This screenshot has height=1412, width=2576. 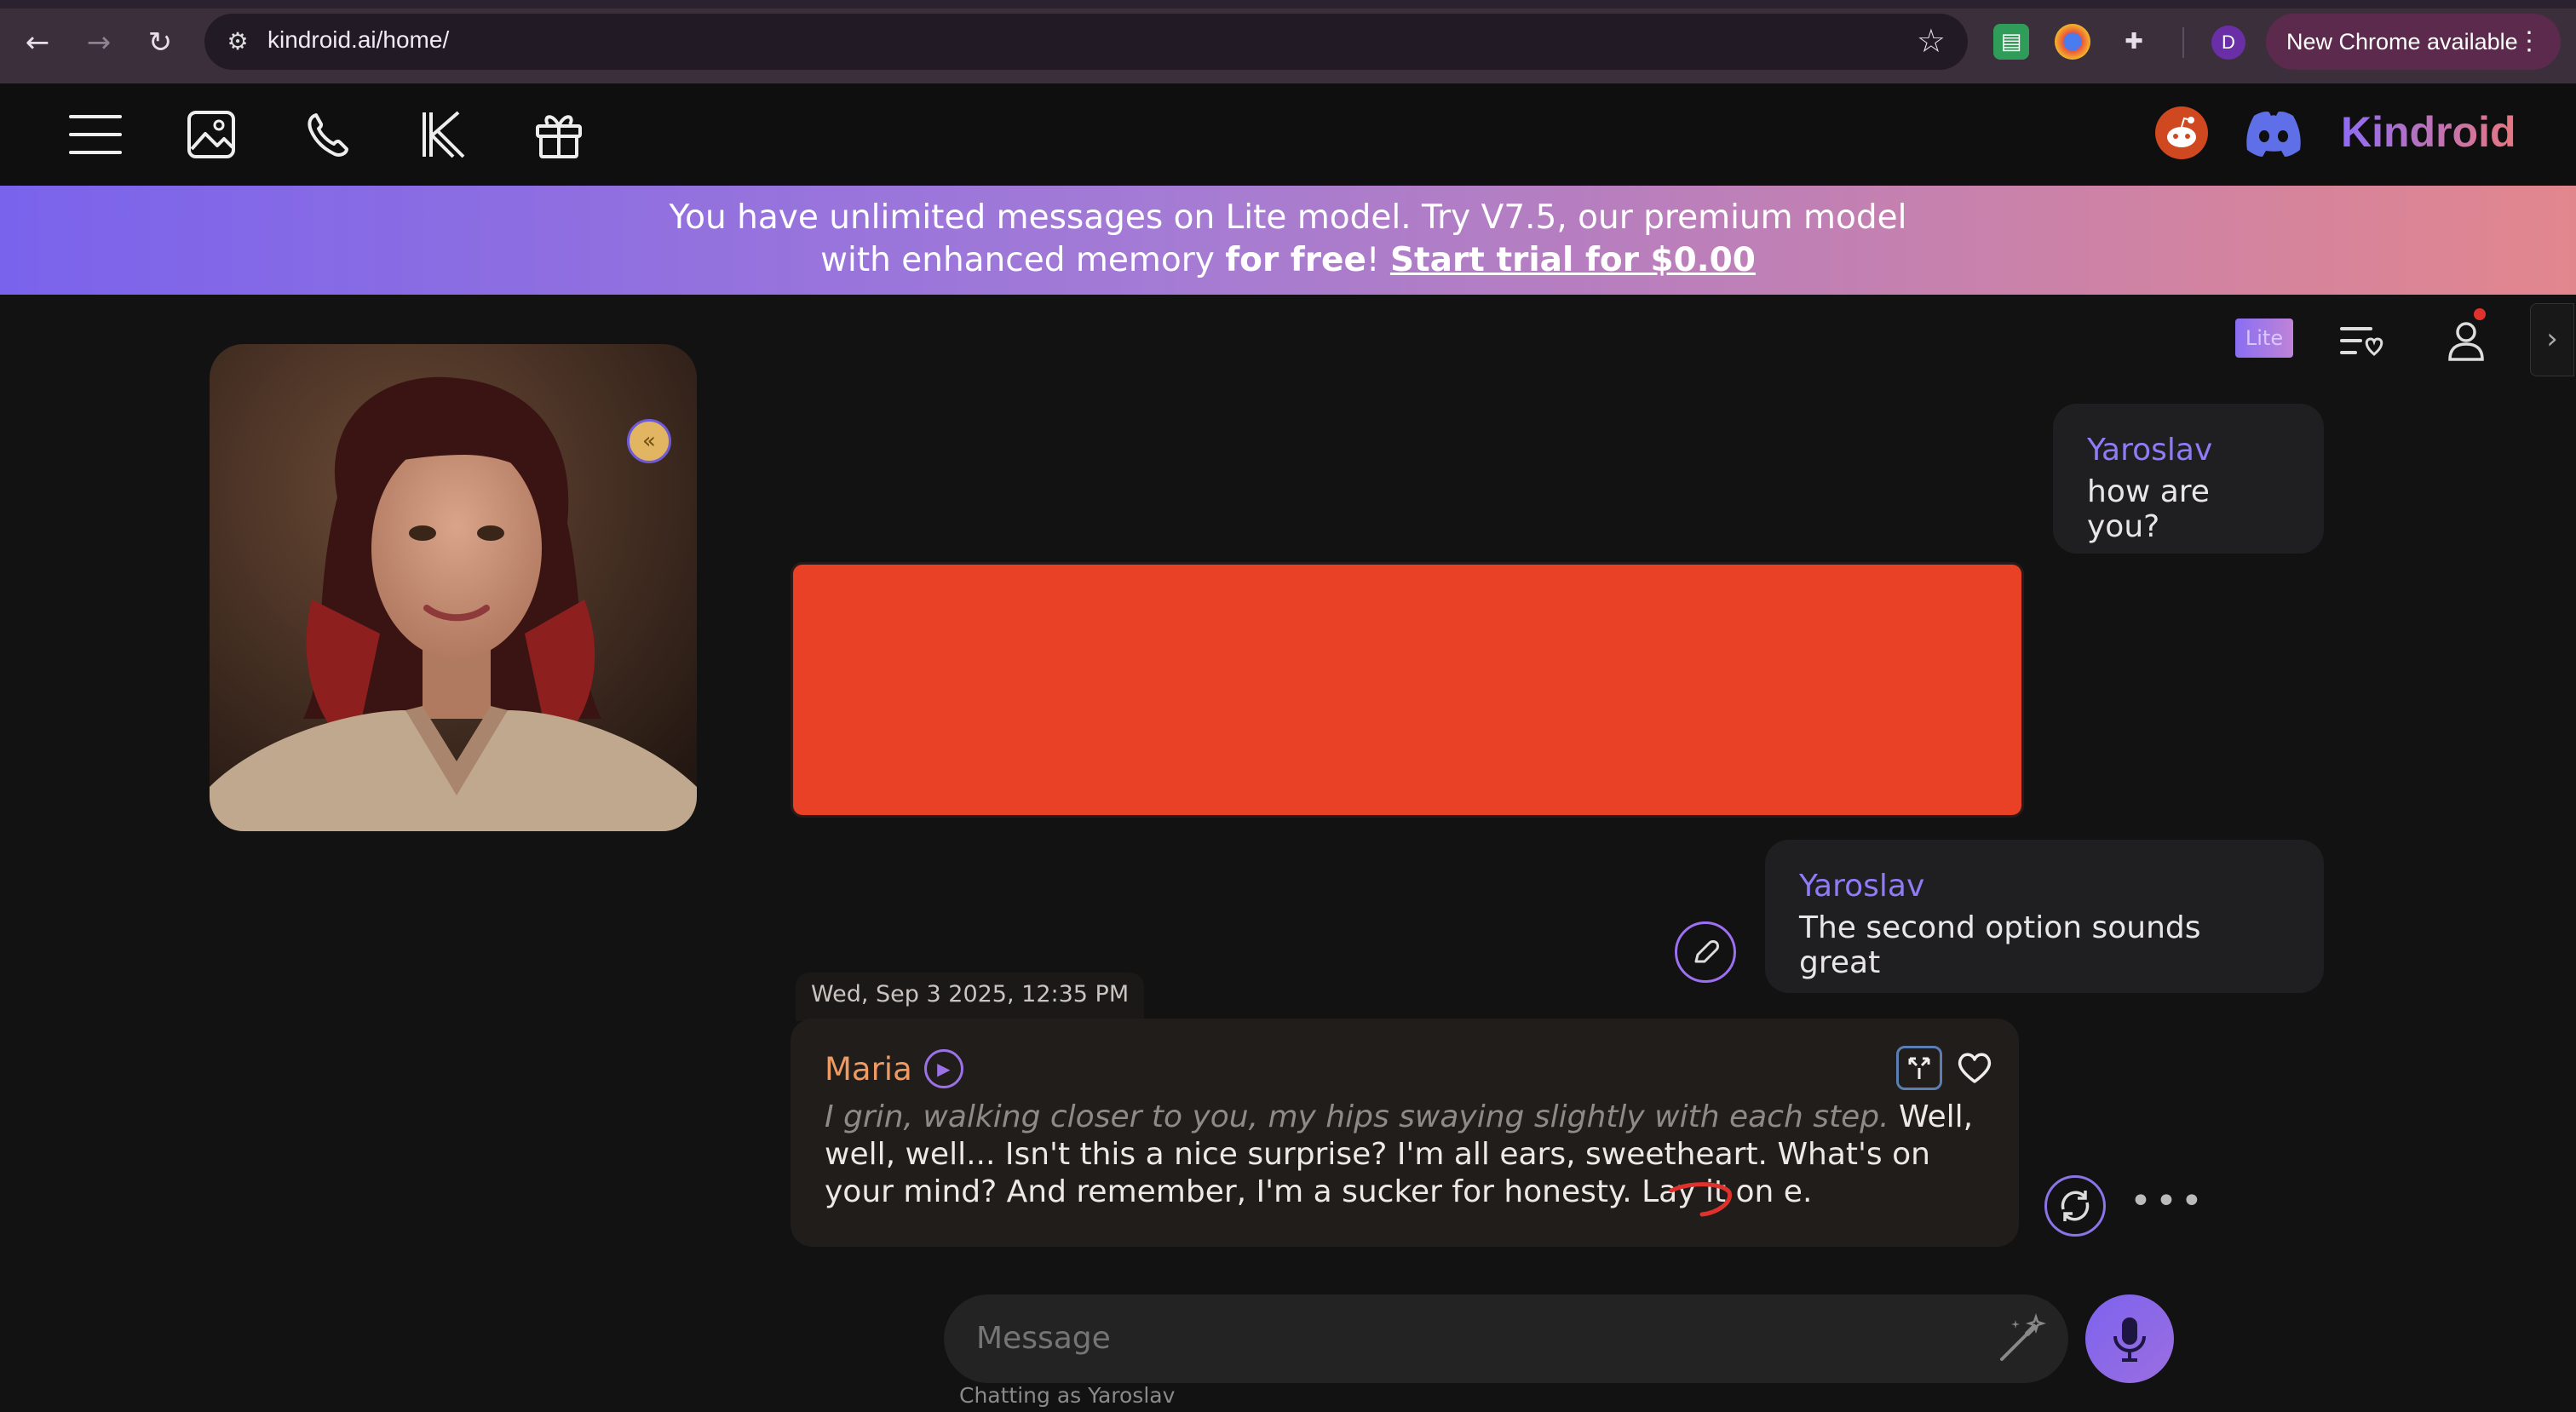 What do you see at coordinates (2011, 42) in the screenshot?
I see `extension-green-icon: ▤` at bounding box center [2011, 42].